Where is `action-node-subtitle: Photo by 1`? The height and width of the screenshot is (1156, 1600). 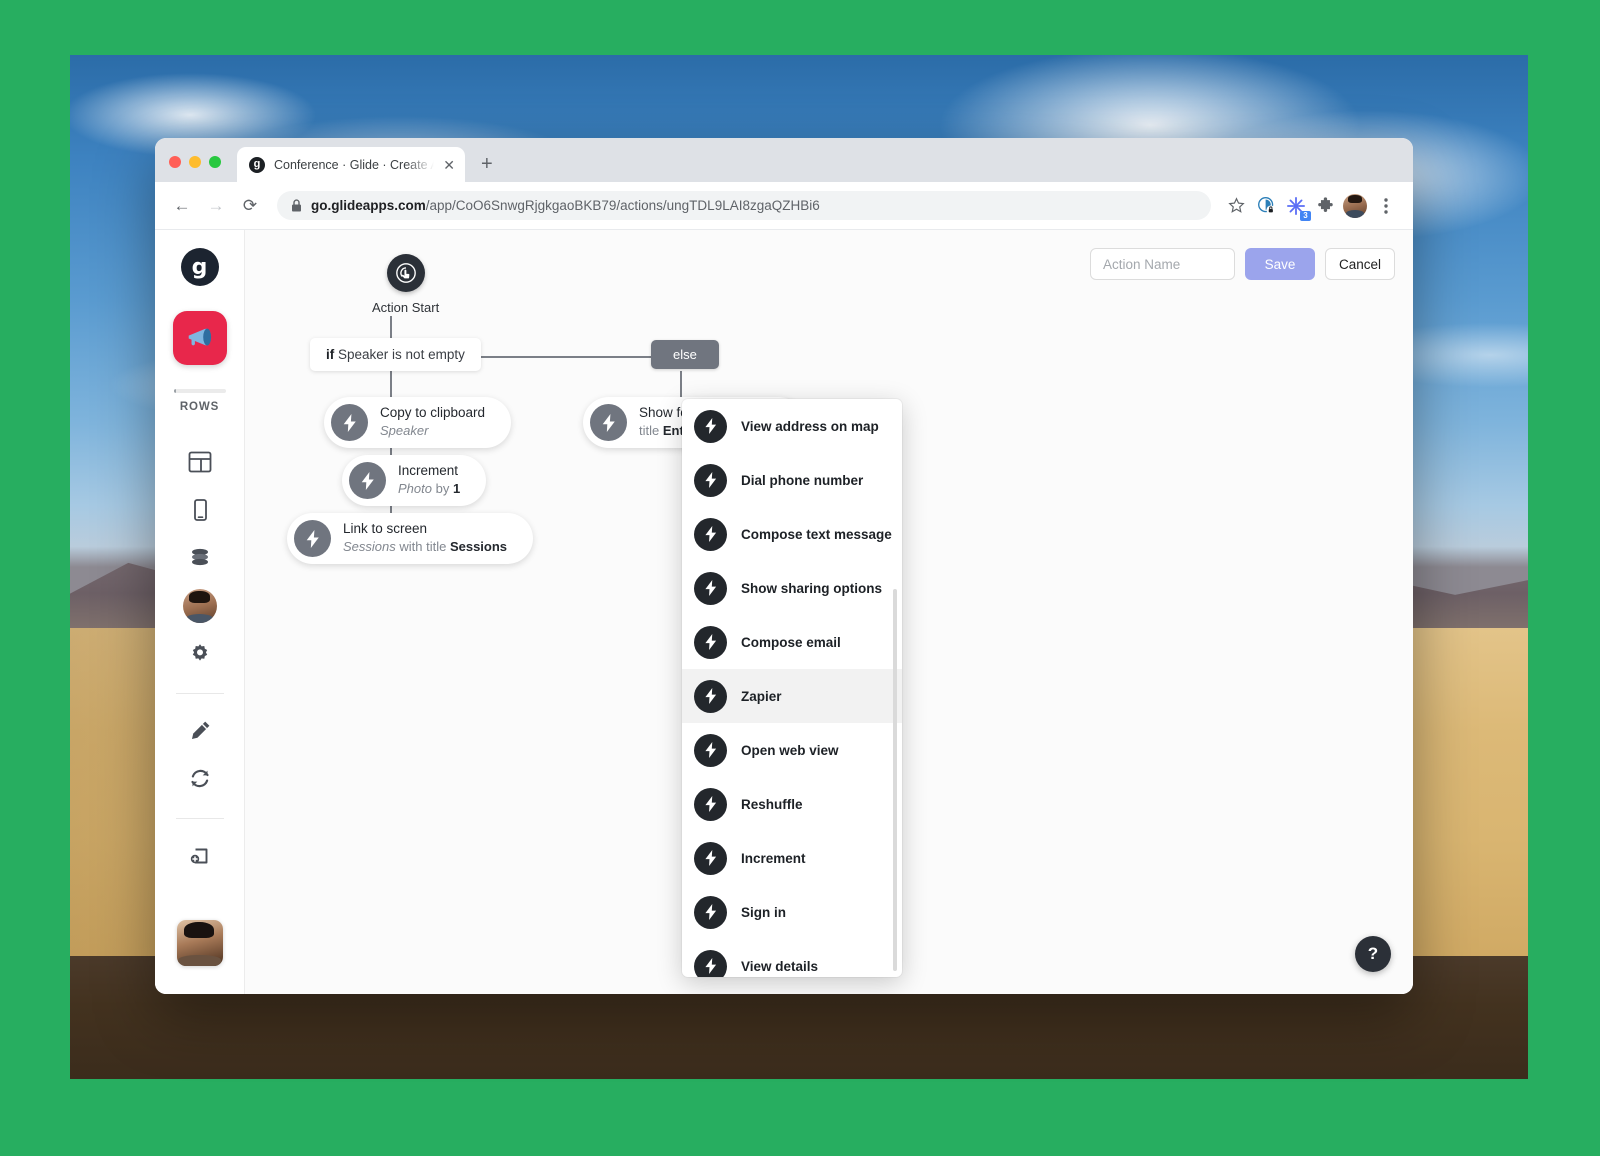
action-node-subtitle: Photo by 1 is located at coordinates (429, 489).